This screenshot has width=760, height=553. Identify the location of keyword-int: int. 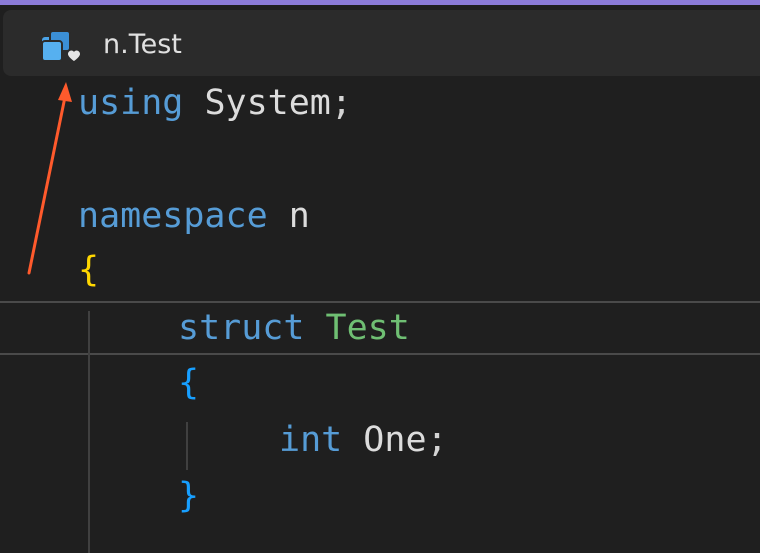
(311, 440).